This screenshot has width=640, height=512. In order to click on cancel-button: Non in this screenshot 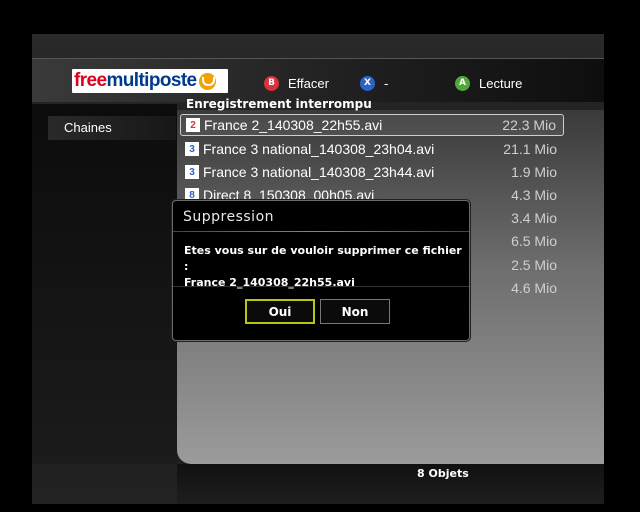, I will do `click(355, 311)`.